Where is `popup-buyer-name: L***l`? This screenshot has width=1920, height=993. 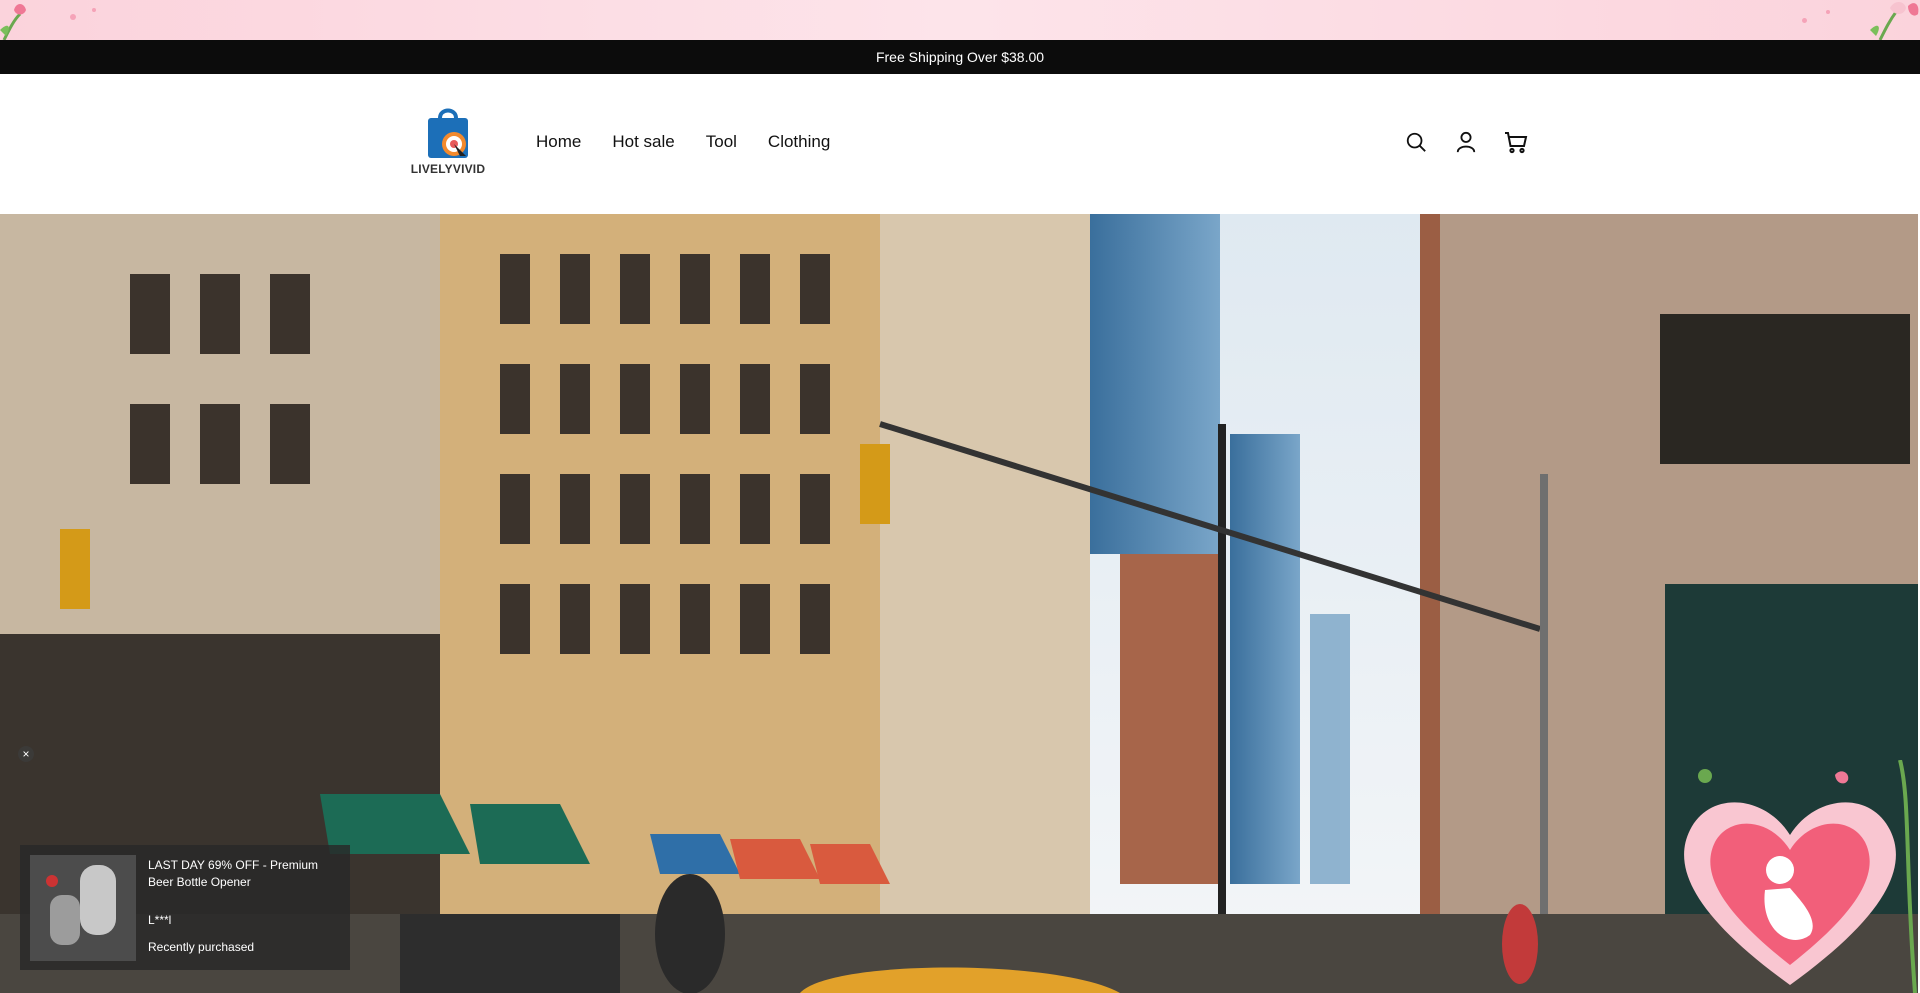 popup-buyer-name: L***l is located at coordinates (160, 919).